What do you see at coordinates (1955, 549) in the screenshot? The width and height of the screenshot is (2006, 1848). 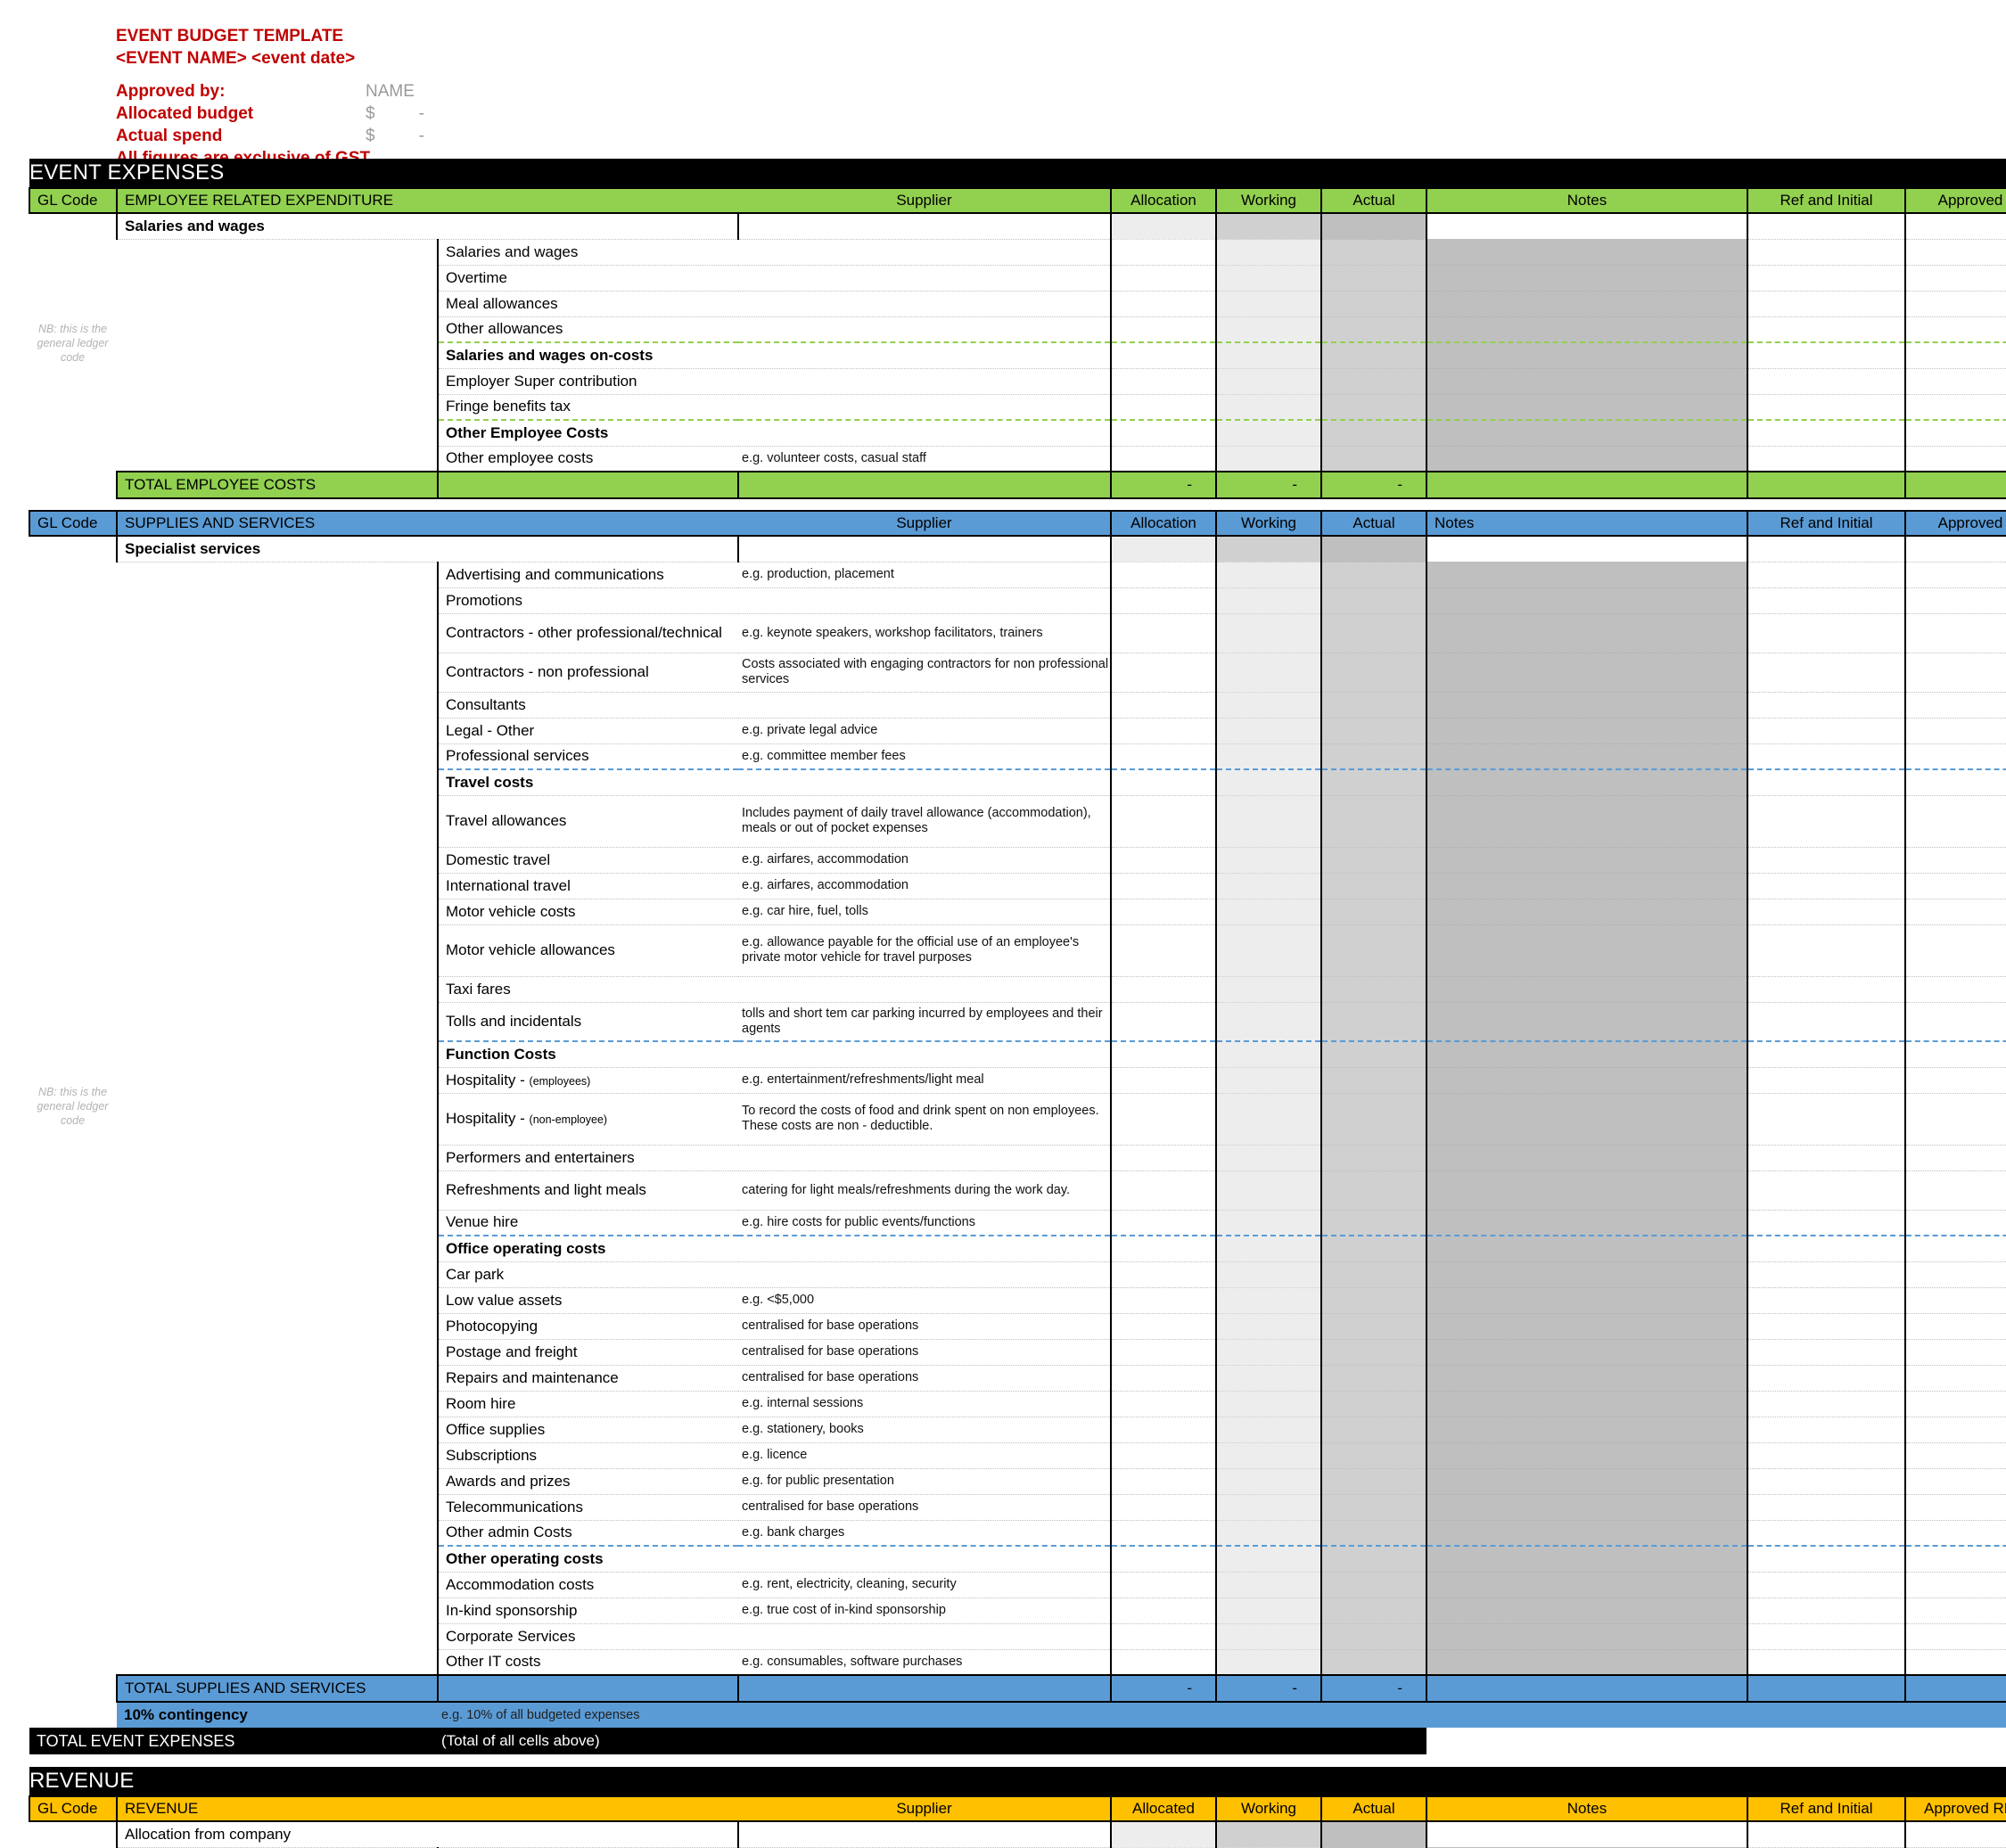 I see `approved-cell` at bounding box center [1955, 549].